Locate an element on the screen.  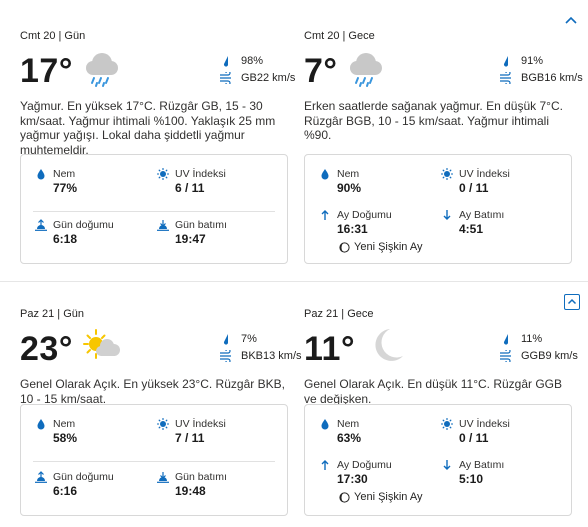
wind-value: BGB16 km/s is located at coordinates (552, 77).